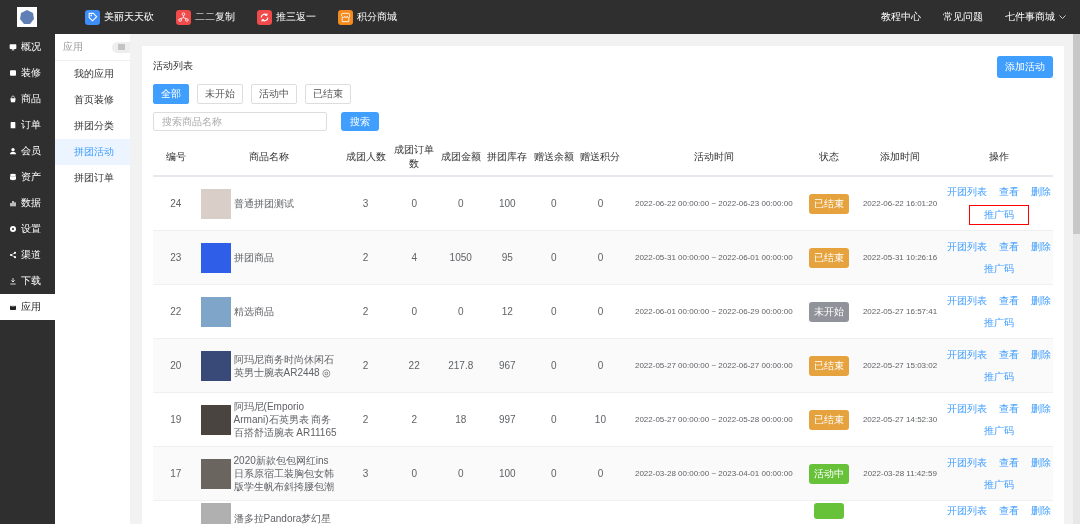  What do you see at coordinates (173, 66) in the screenshot?
I see `page-title: 活动列表` at bounding box center [173, 66].